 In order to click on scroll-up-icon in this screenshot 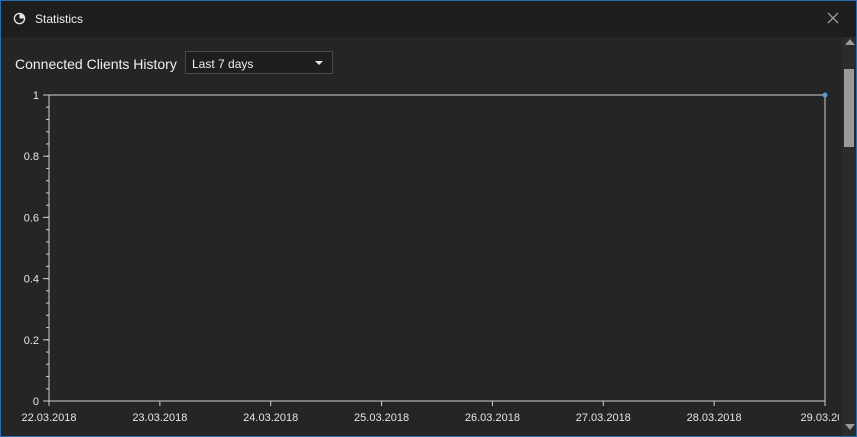, I will do `click(850, 42)`.